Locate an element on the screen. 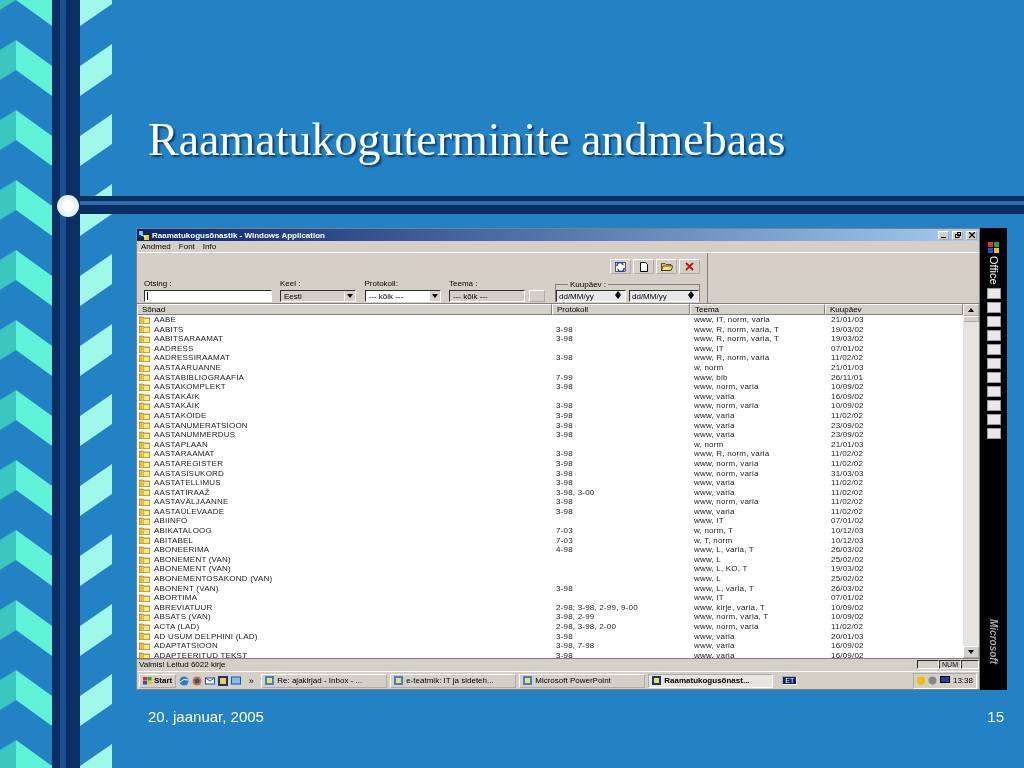  refresh-button is located at coordinates (620, 266).